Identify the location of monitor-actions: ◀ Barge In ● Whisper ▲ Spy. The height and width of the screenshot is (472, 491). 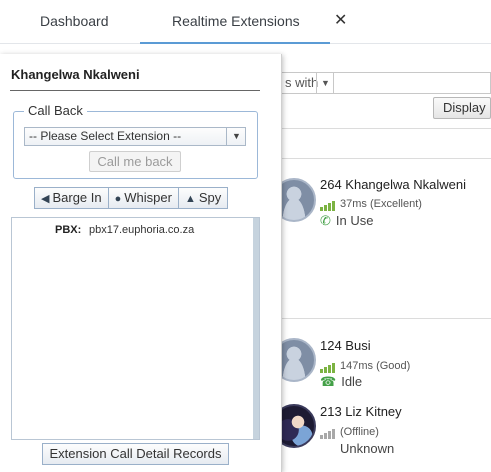
(131, 198).